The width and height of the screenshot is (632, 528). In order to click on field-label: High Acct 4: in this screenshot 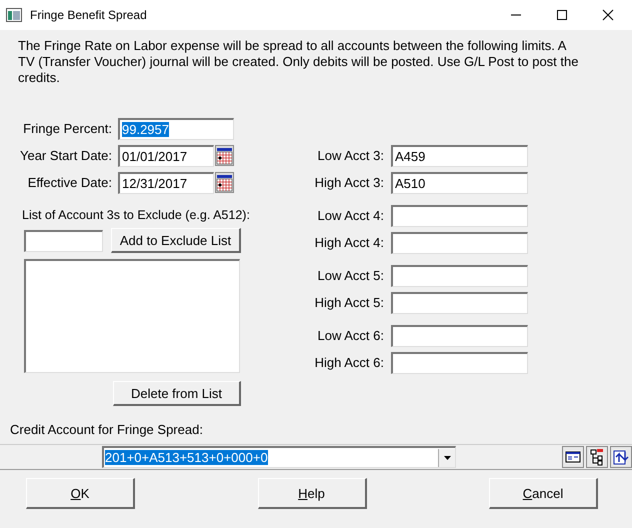, I will do `click(349, 242)`.